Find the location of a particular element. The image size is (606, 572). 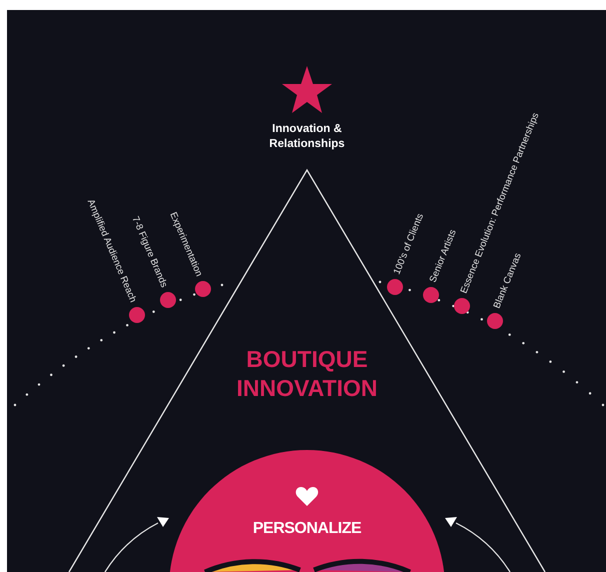

apex-title: Innovation & is located at coordinates (307, 129).